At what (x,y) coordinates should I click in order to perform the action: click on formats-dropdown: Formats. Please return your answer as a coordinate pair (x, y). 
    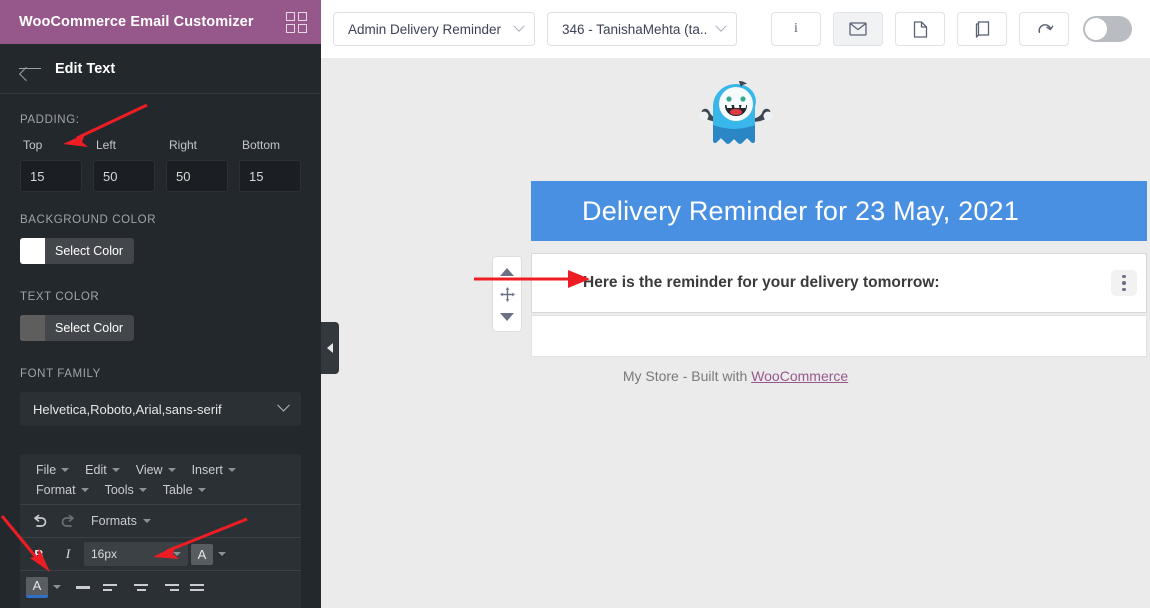
    Looking at the image, I should click on (121, 521).